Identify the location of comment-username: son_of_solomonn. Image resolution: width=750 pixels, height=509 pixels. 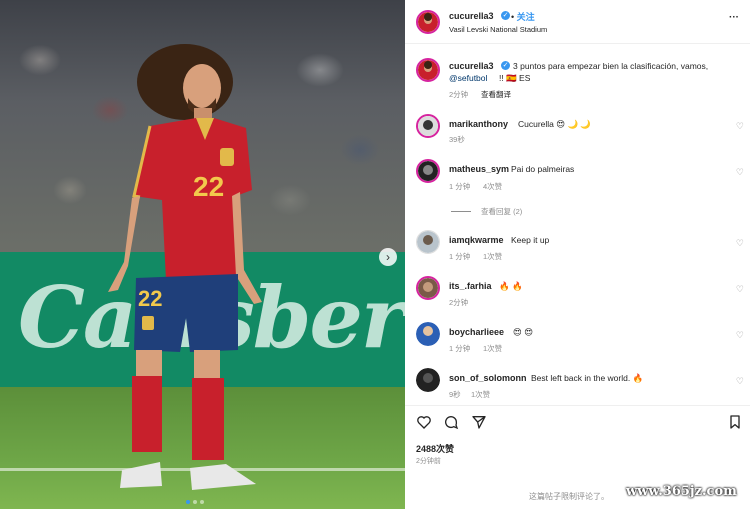
(488, 378).